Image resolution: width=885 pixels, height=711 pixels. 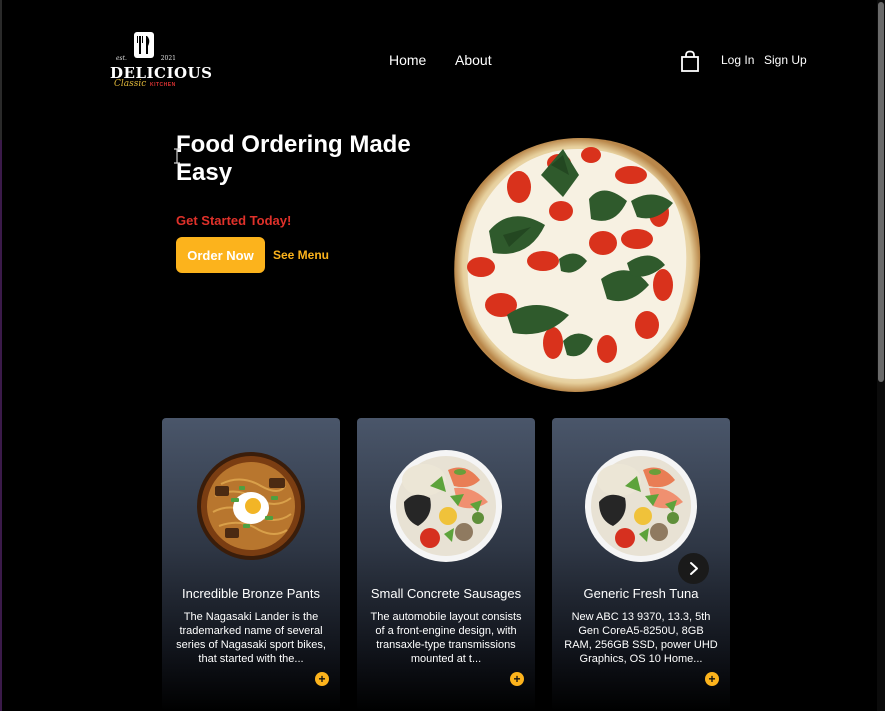 I want to click on hero-subtitle: Get Started Today!, so click(x=234, y=220).